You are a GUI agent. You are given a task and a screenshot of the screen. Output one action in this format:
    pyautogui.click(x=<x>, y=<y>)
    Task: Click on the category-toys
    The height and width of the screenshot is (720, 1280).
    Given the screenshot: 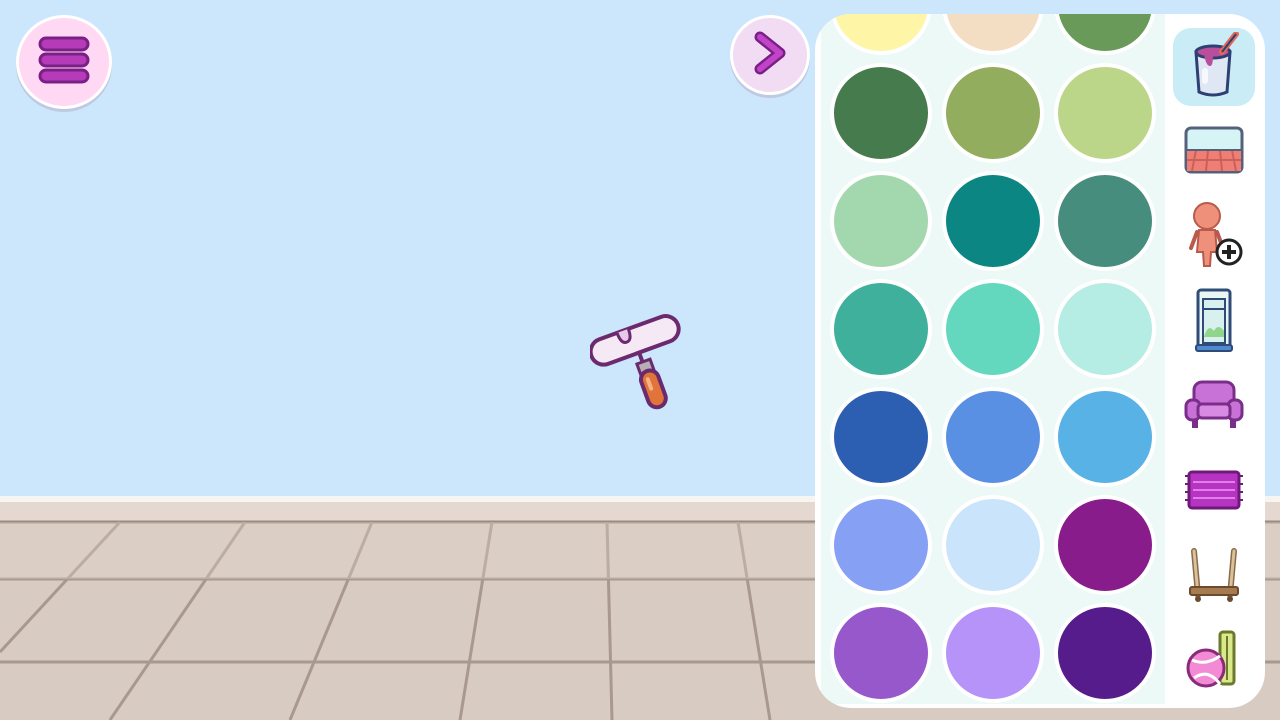 What is the action you would take?
    pyautogui.click(x=1214, y=662)
    